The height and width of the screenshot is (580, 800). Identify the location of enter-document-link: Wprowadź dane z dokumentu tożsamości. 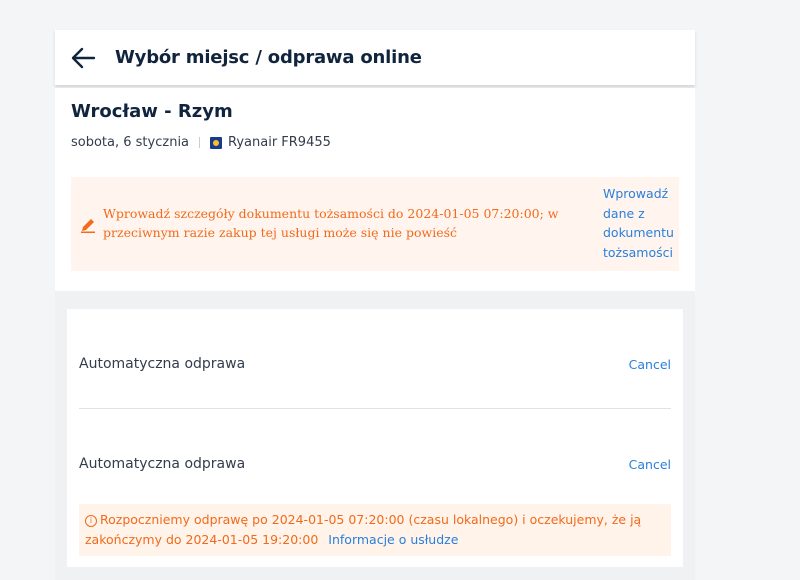
(641, 223).